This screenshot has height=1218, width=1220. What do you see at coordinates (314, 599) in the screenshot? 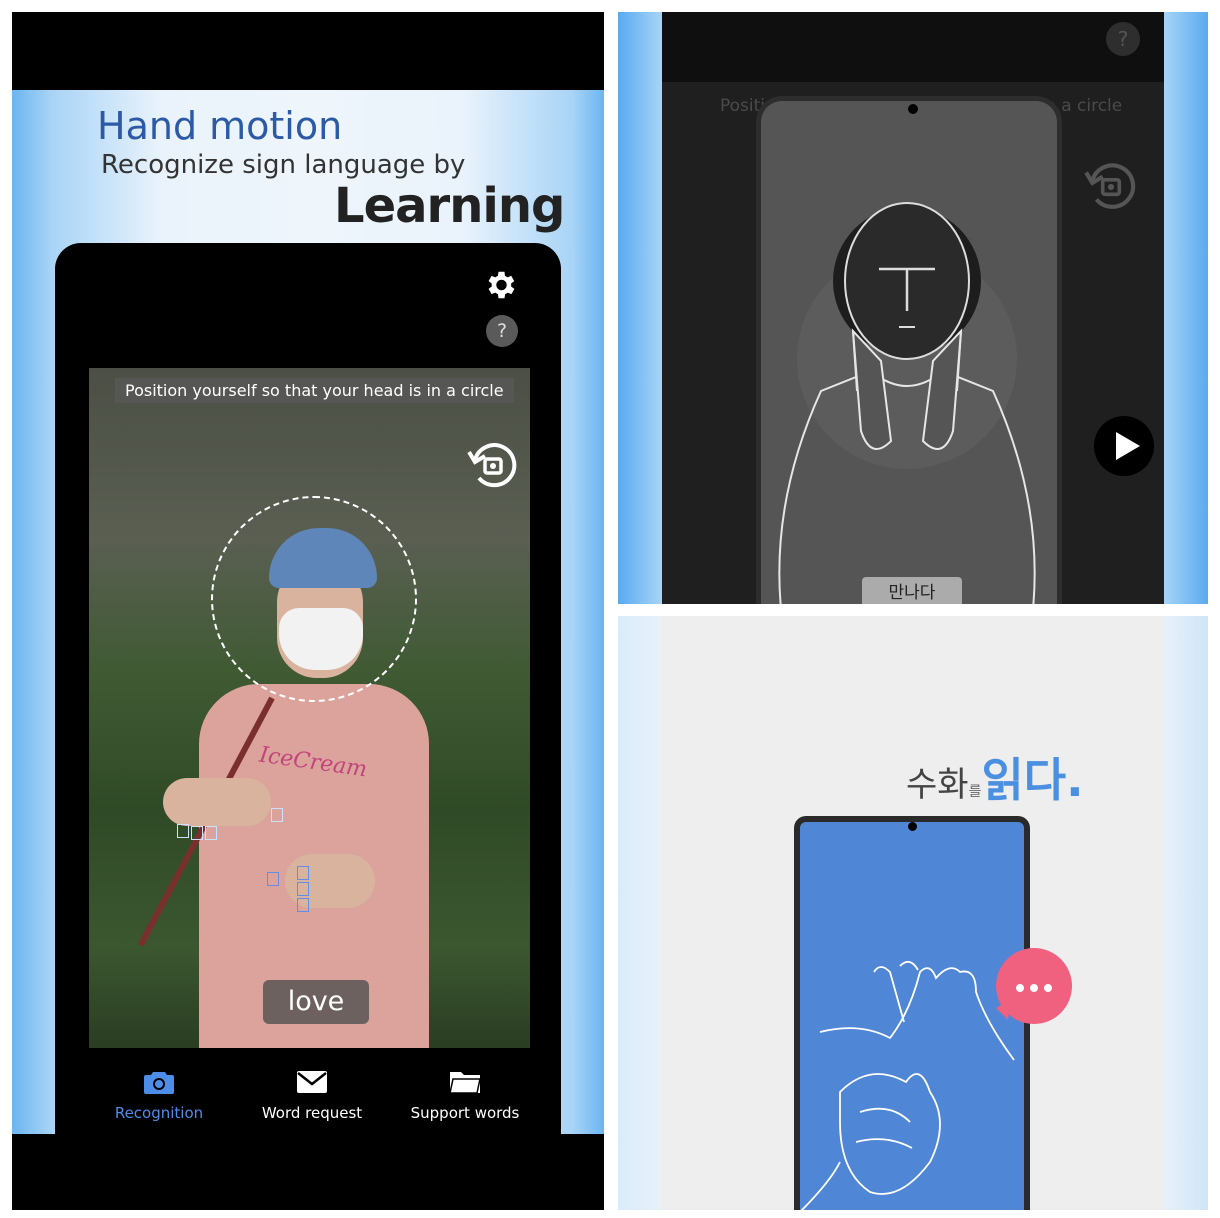
I see `head-guide-circle` at bounding box center [314, 599].